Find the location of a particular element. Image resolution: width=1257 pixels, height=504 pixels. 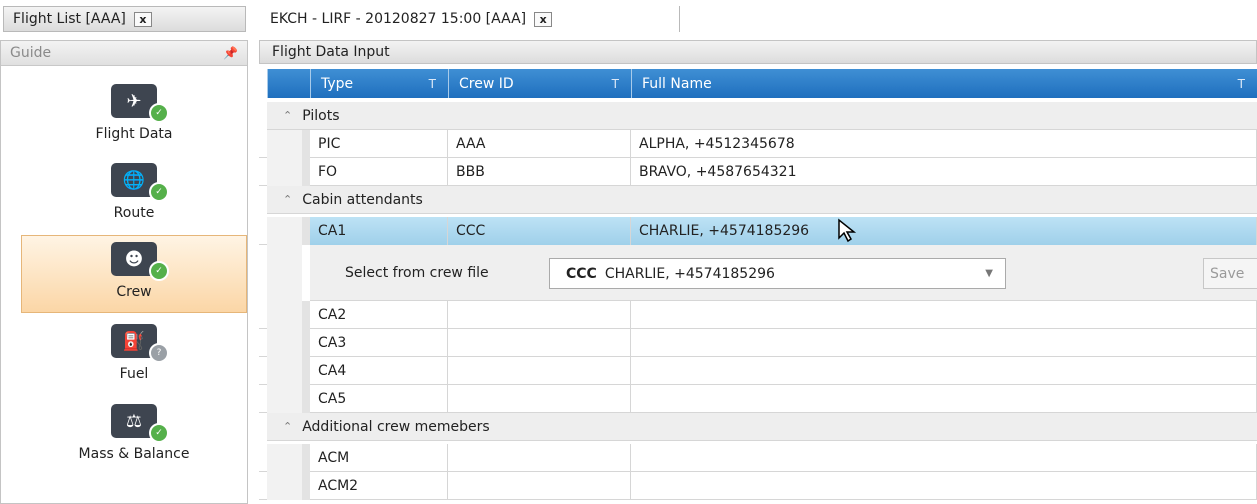

table-row: ACM is located at coordinates (758, 458).